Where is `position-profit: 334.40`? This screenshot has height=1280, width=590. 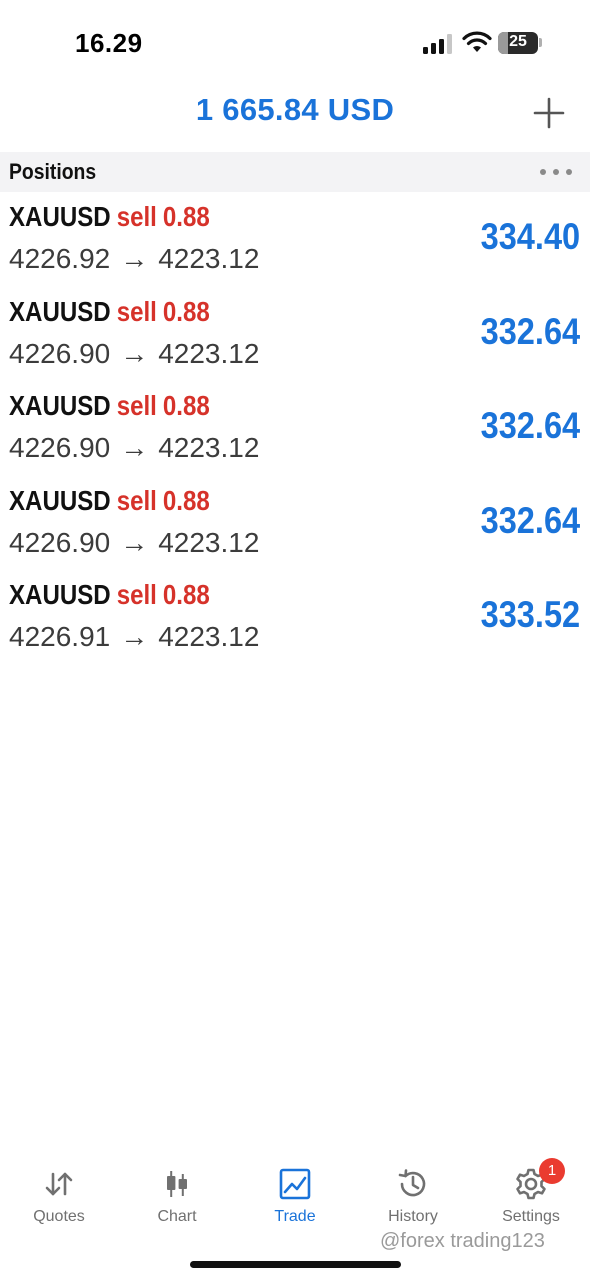 position-profit: 334.40 is located at coordinates (530, 236).